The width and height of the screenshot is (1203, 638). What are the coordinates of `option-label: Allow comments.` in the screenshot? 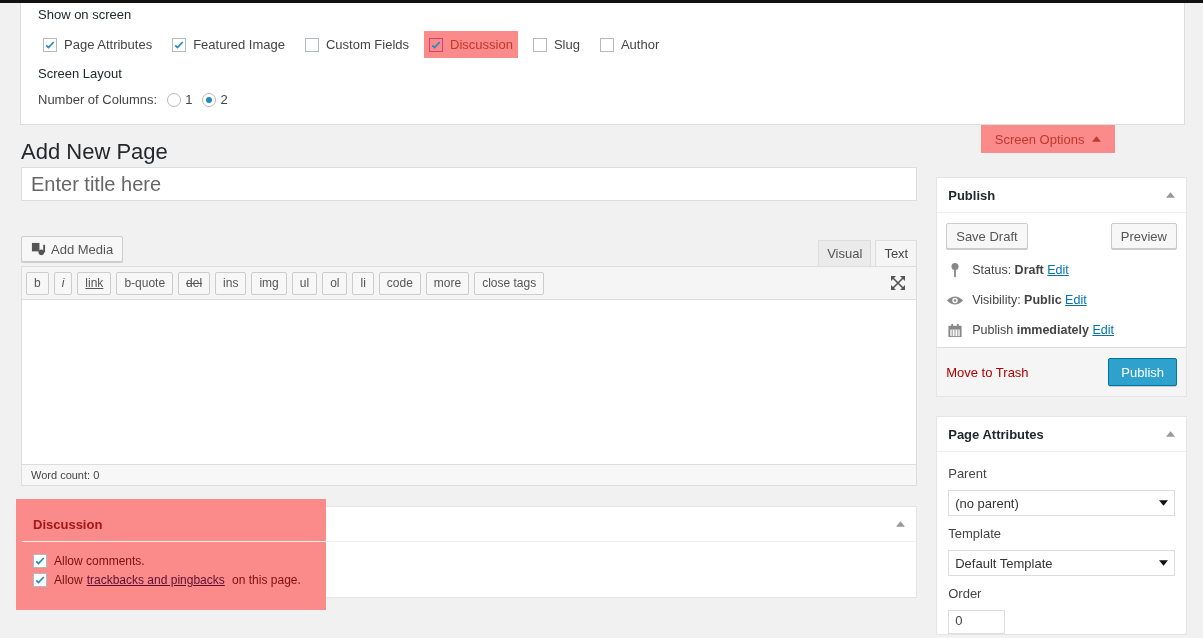 It's located at (99, 561).